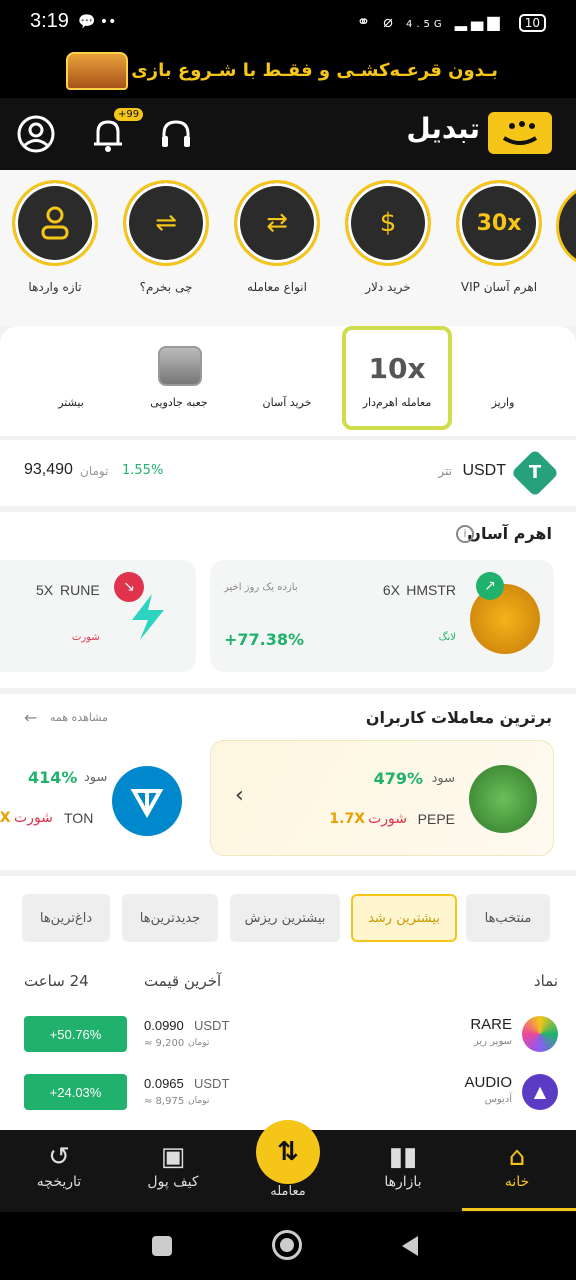 Image resolution: width=576 pixels, height=1280 pixels. What do you see at coordinates (30, 717) in the screenshot?
I see `arrow-left-icon: ←` at bounding box center [30, 717].